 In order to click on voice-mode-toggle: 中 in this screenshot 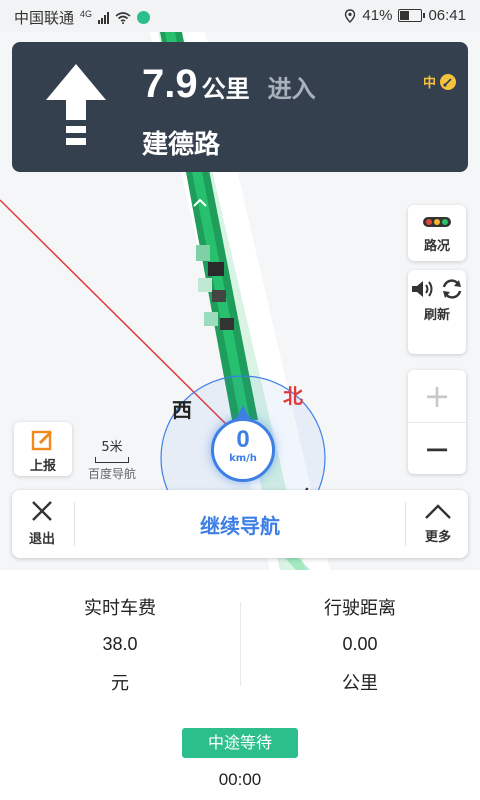, I will do `click(439, 81)`.